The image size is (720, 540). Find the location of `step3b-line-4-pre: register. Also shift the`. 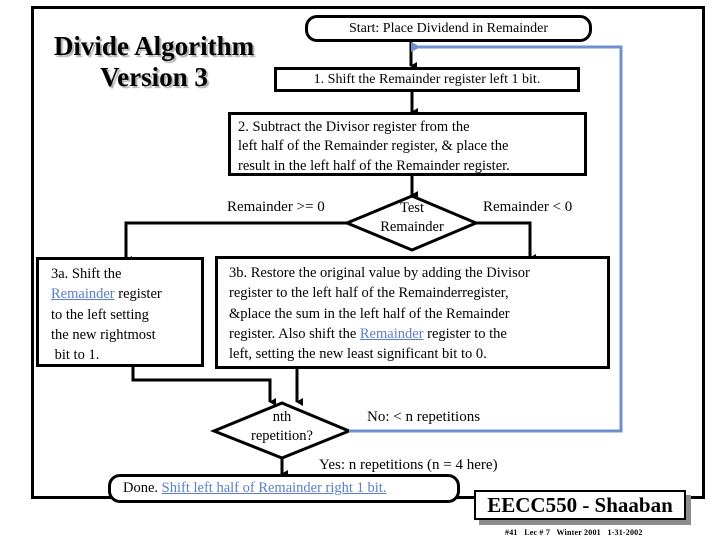

step3b-line-4-pre: register. Also shift the is located at coordinates (294, 333).